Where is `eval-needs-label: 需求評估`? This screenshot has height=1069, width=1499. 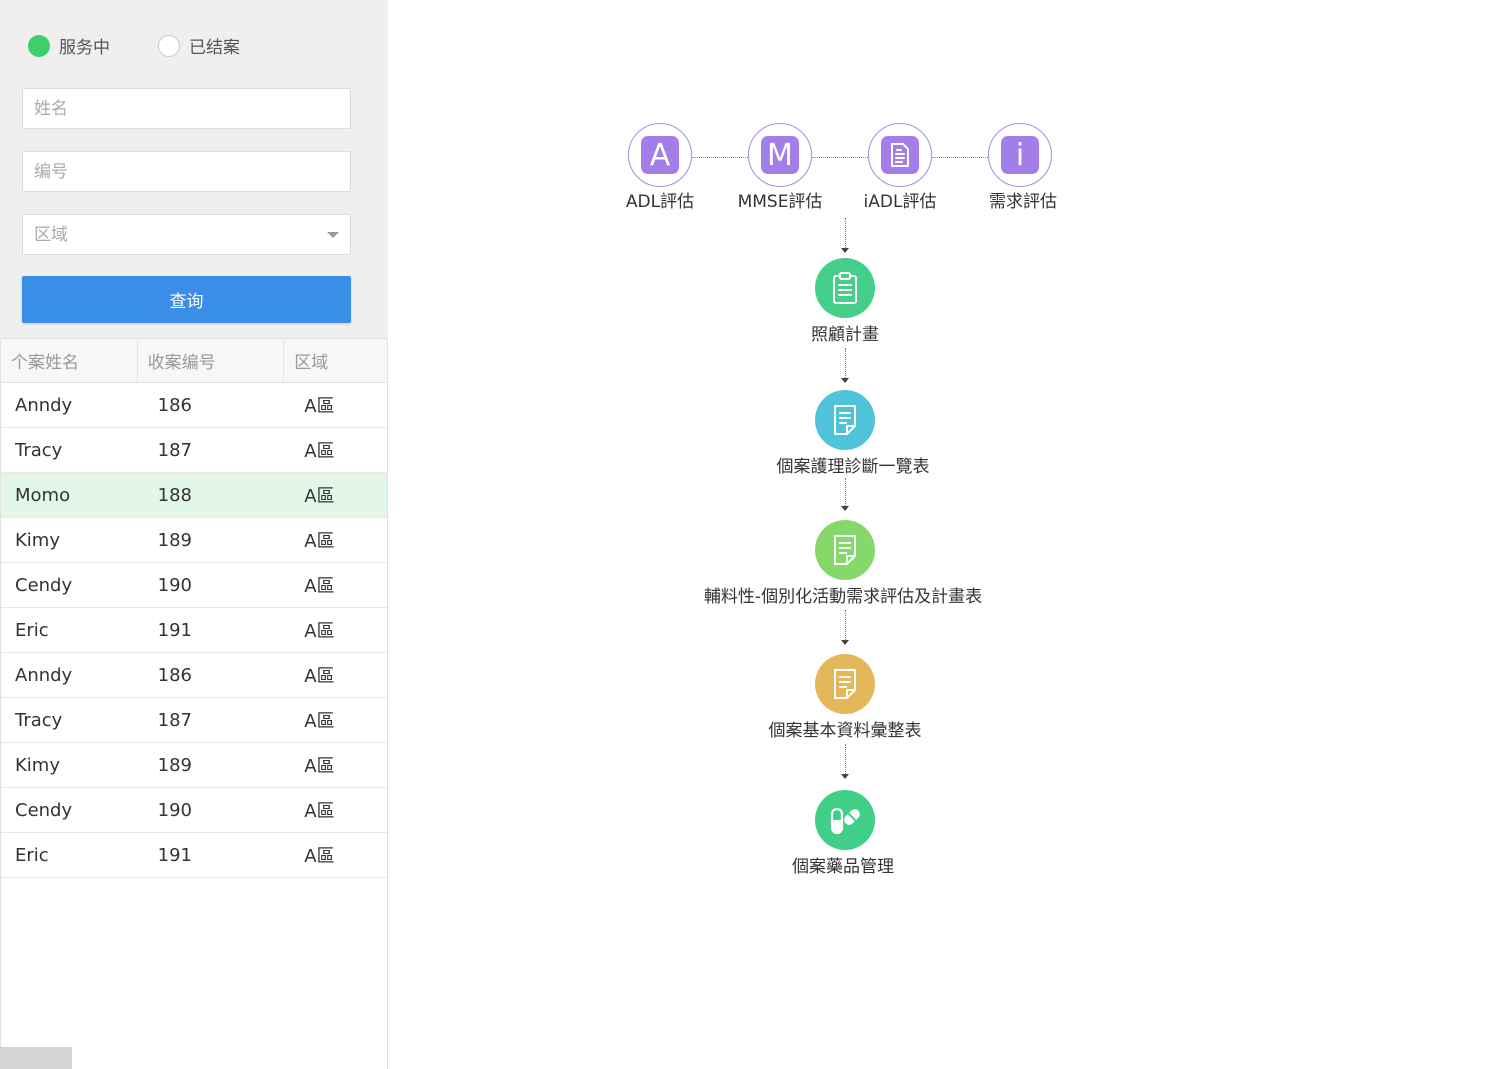 eval-needs-label: 需求評估 is located at coordinates (1023, 199).